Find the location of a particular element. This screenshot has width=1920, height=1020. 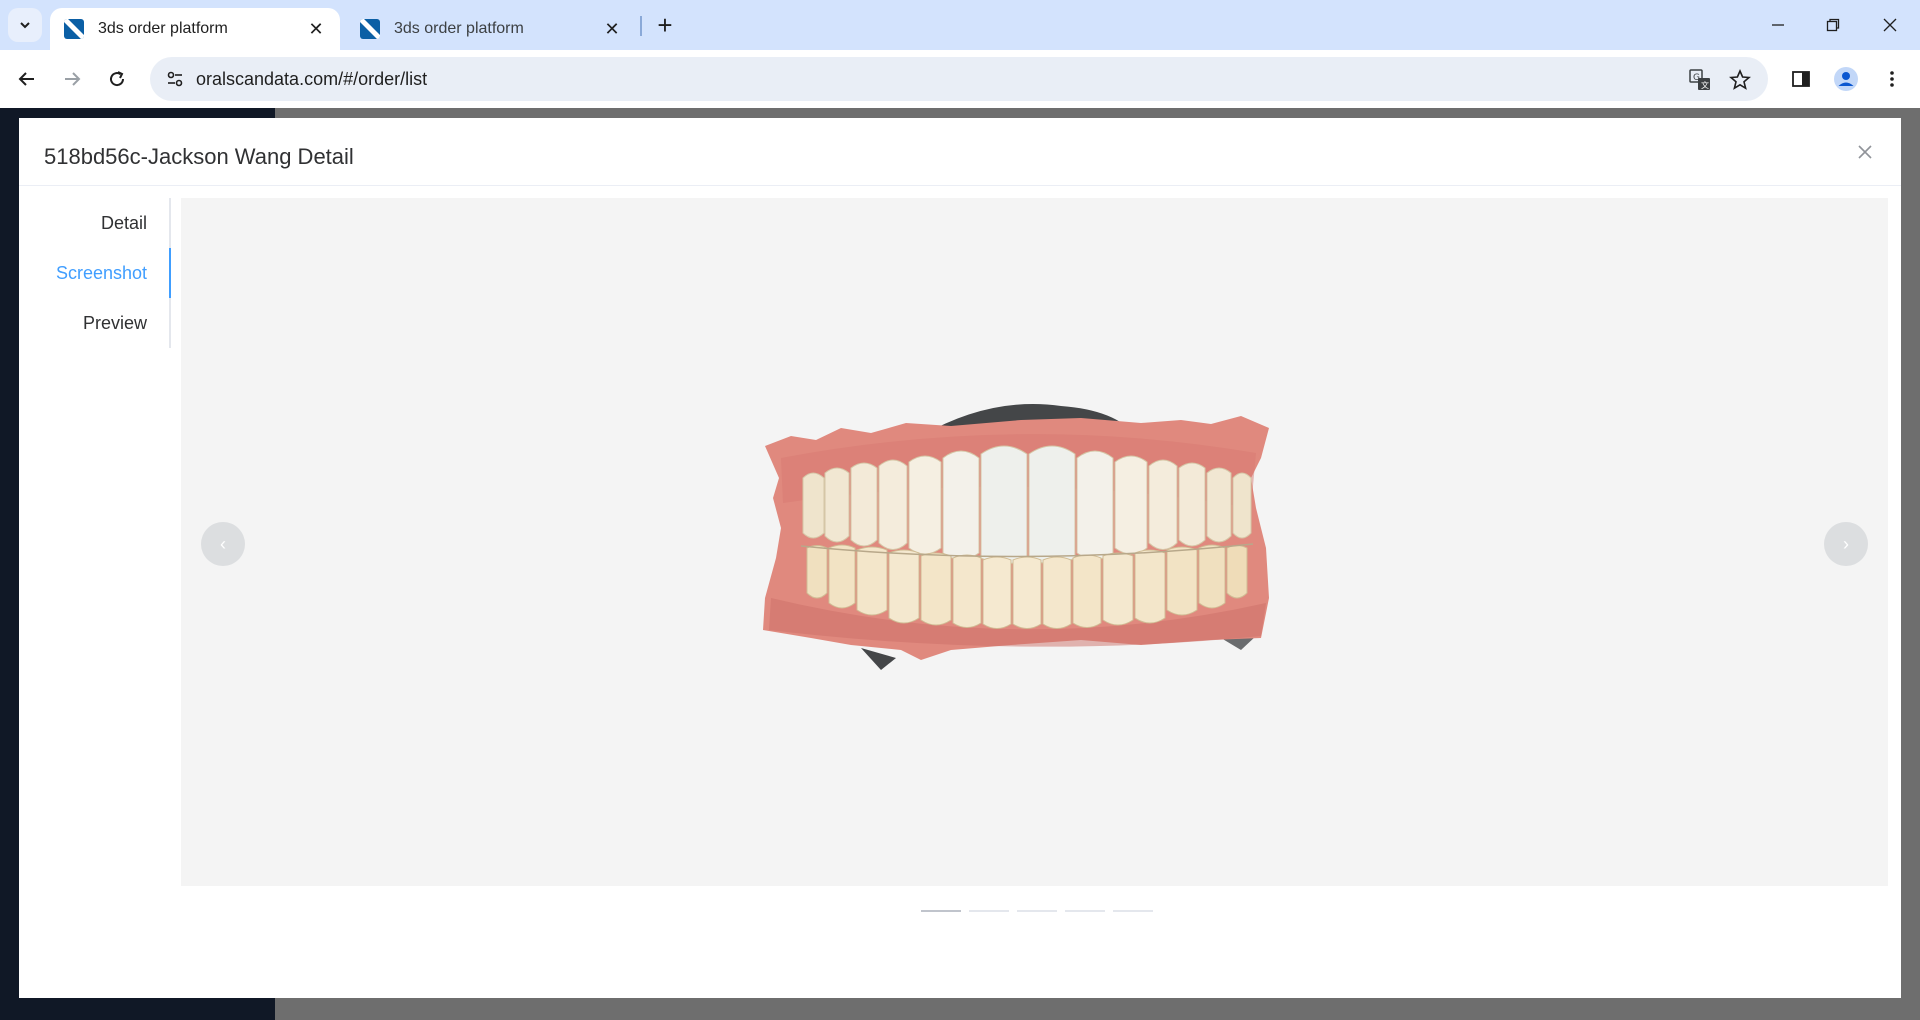

tab-detail: Detail is located at coordinates (124, 223).